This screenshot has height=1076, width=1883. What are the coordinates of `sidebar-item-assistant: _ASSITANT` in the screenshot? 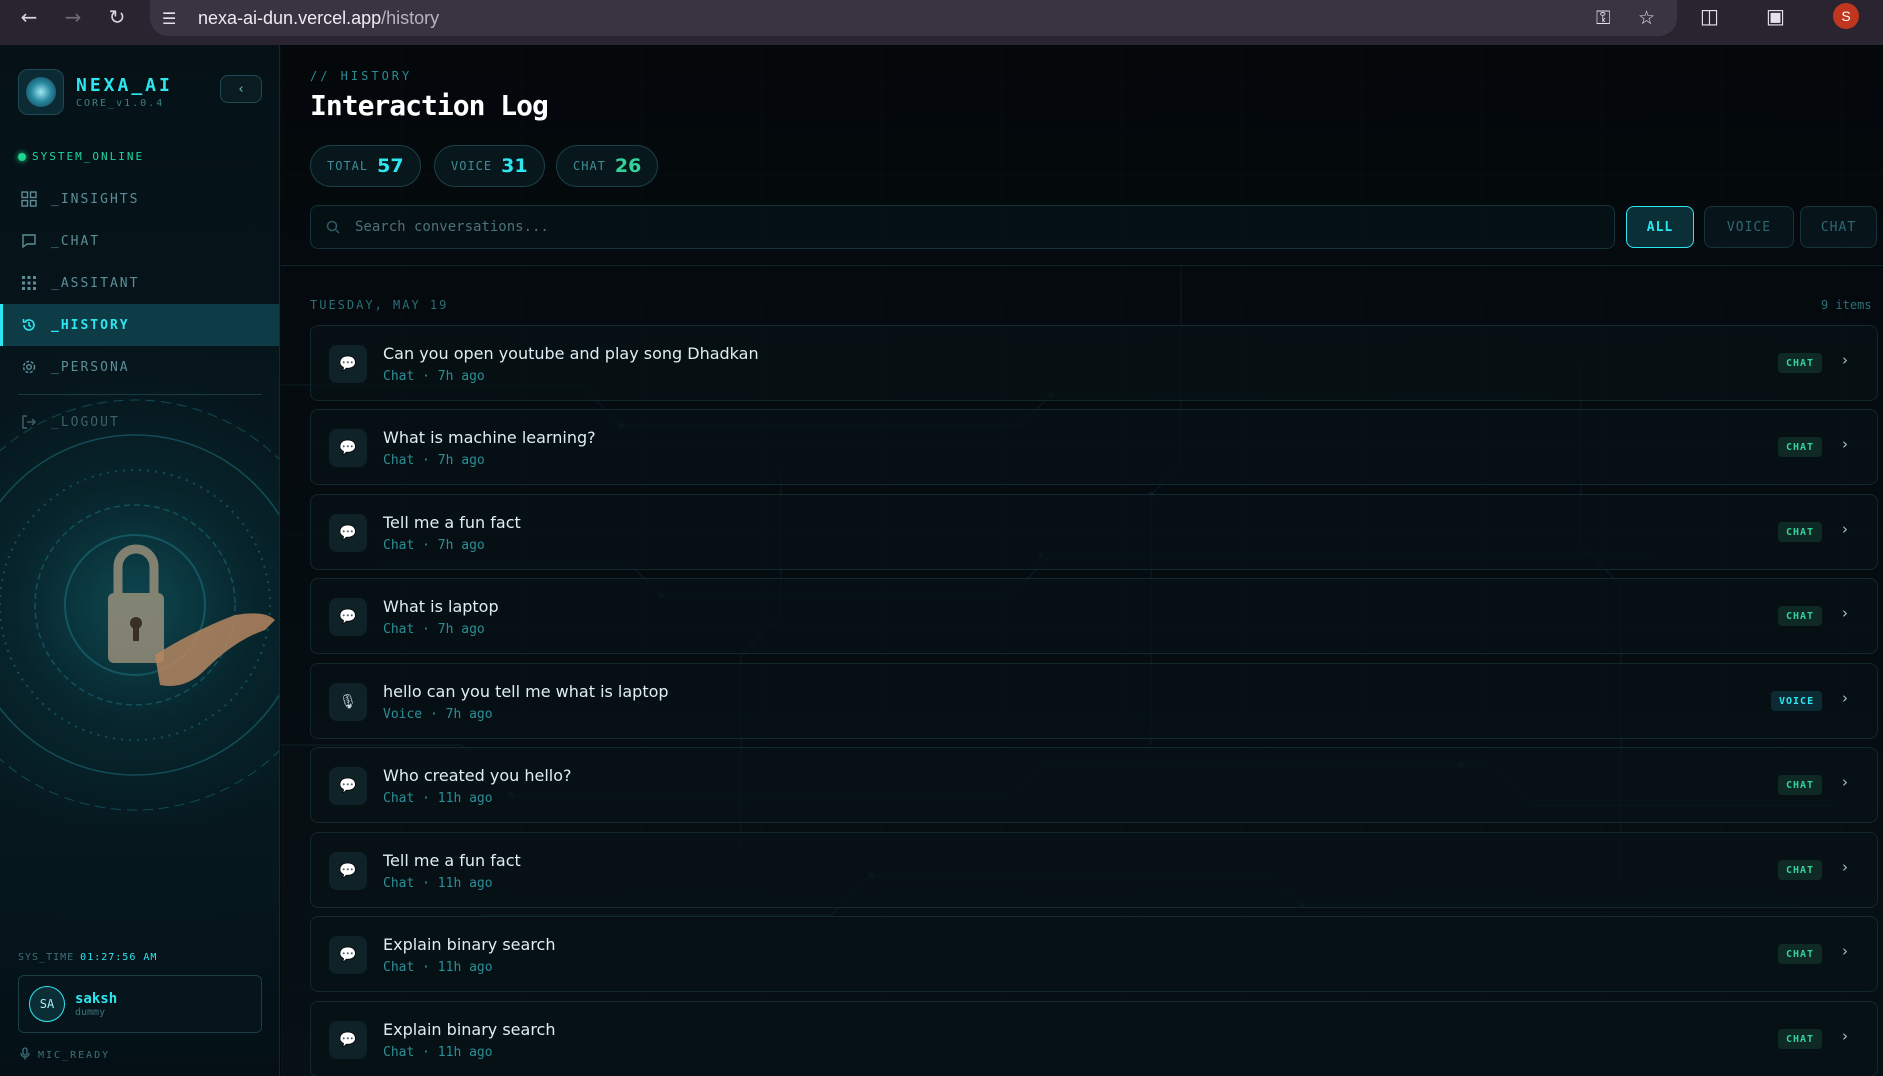 It's located at (139, 283).